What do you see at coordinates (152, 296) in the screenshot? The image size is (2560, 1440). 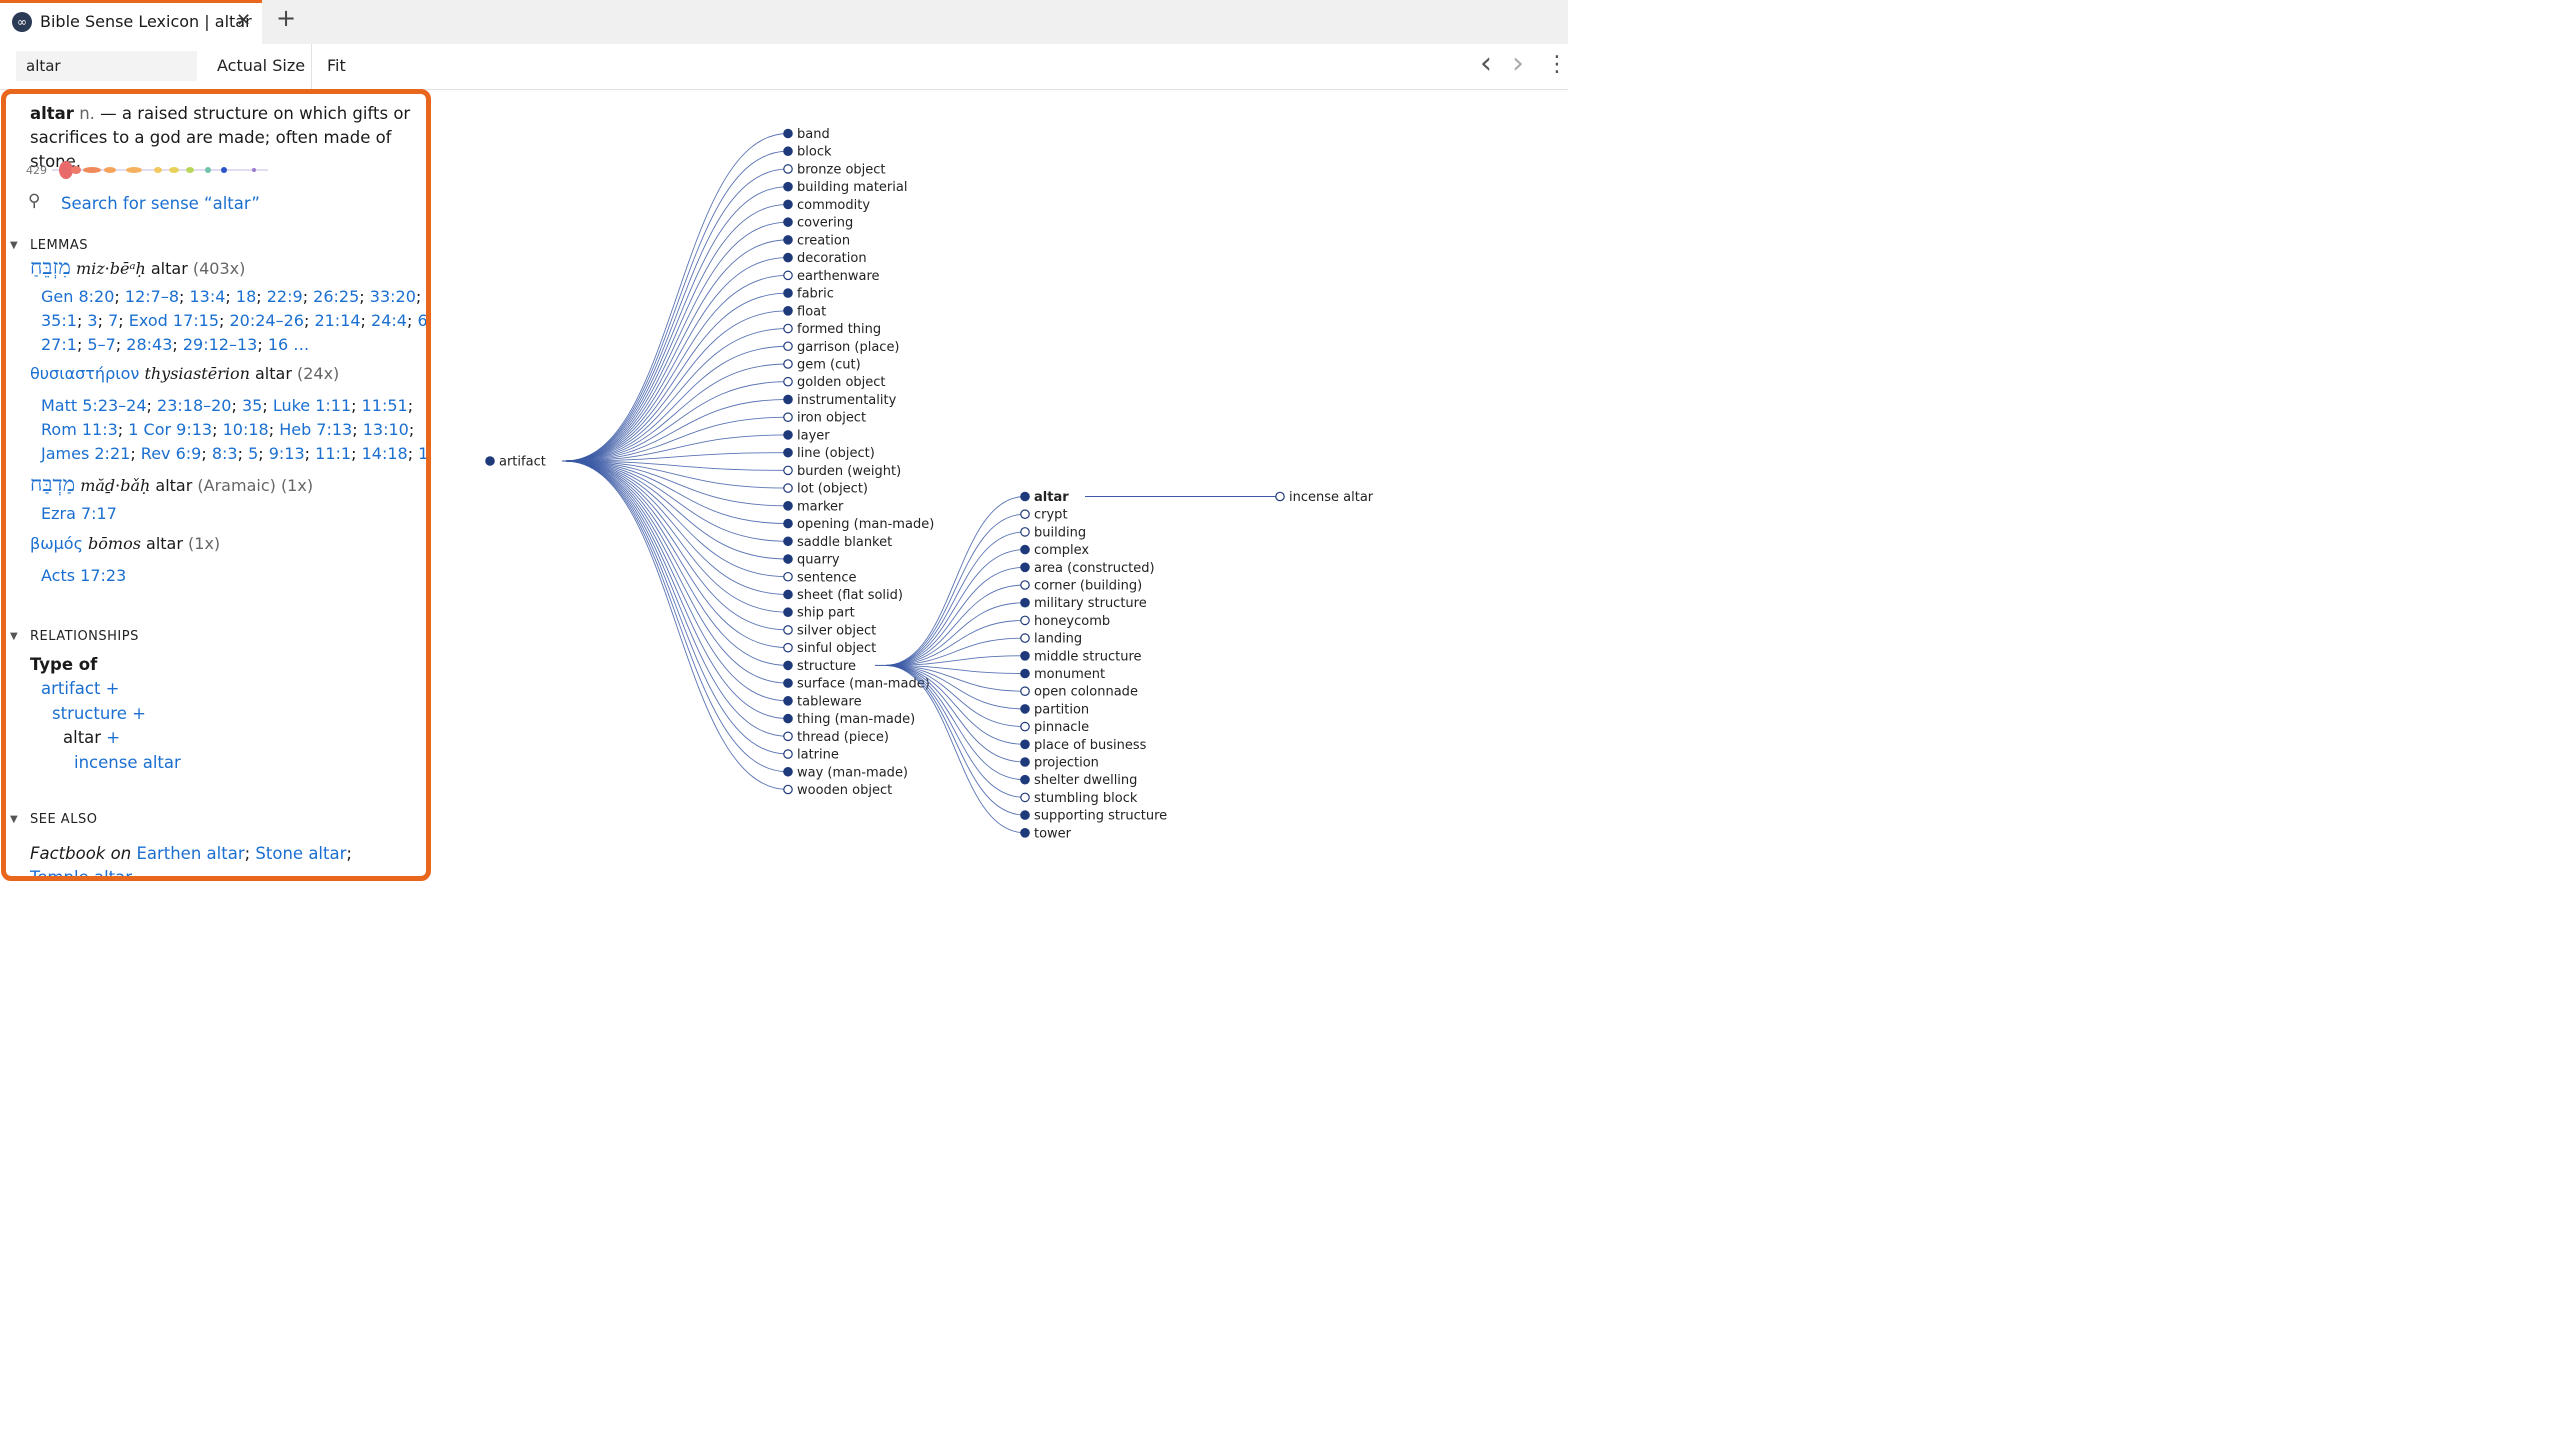 I see `reference-link: 12:7–8` at bounding box center [152, 296].